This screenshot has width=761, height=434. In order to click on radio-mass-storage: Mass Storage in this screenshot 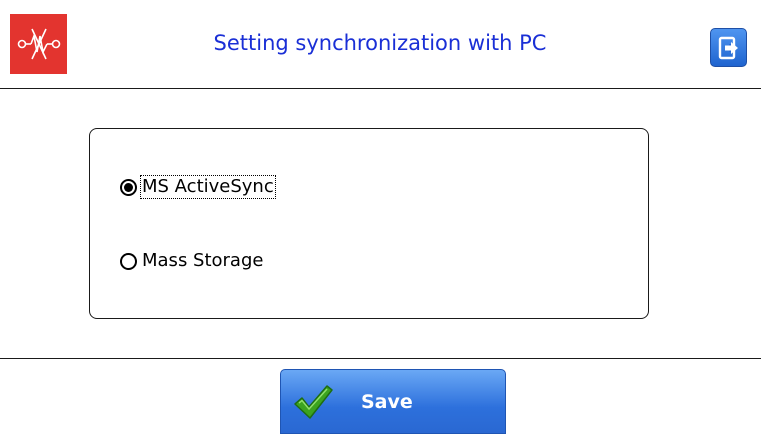, I will do `click(192, 261)`.